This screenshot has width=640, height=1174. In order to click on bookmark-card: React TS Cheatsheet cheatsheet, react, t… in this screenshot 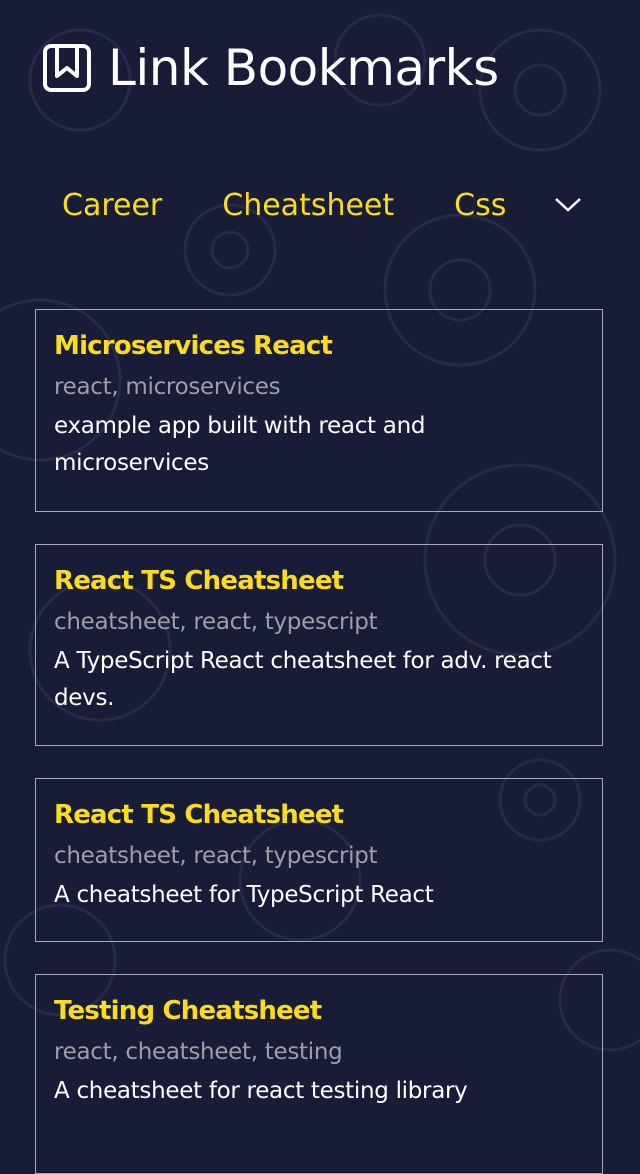, I will do `click(319, 860)`.